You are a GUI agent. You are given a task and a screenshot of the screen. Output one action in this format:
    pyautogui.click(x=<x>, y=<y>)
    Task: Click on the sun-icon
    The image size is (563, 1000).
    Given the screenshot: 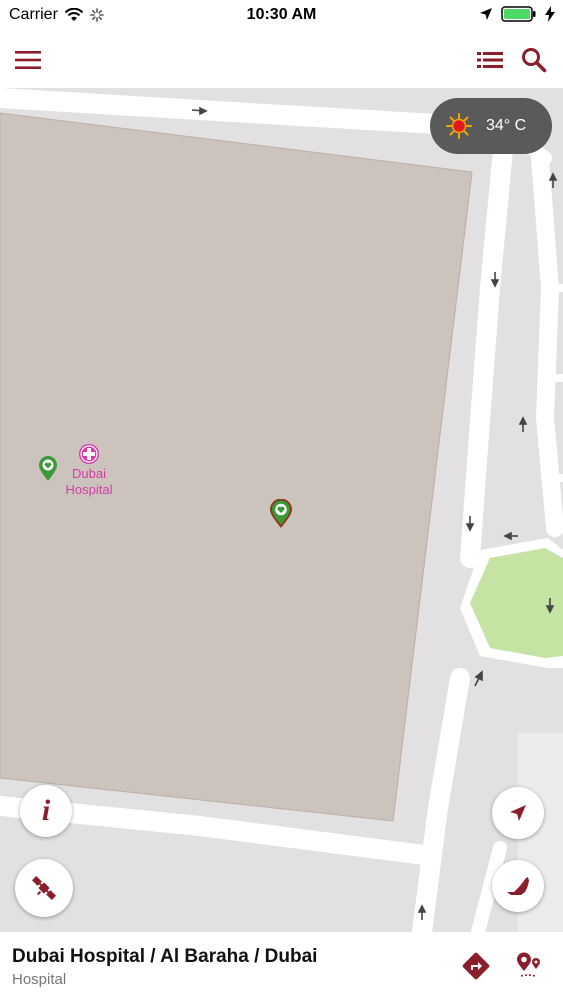 What is the action you would take?
    pyautogui.click(x=459, y=126)
    